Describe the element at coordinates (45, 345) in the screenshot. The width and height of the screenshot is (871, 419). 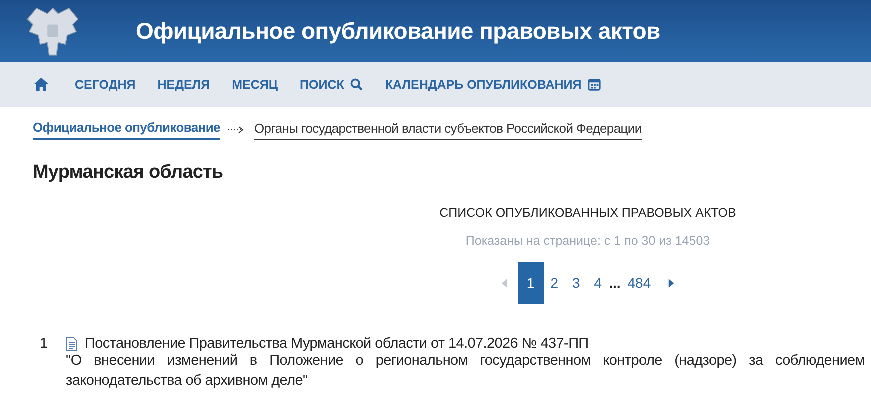
I see `document-number: 1` at that location.